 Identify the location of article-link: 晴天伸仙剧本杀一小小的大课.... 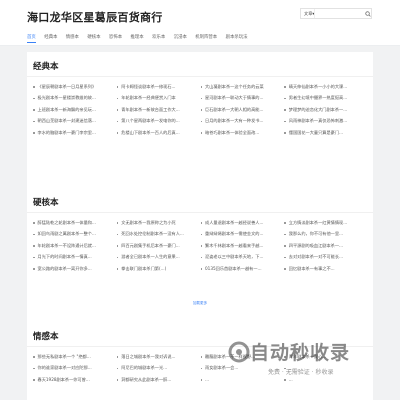
(326, 87).